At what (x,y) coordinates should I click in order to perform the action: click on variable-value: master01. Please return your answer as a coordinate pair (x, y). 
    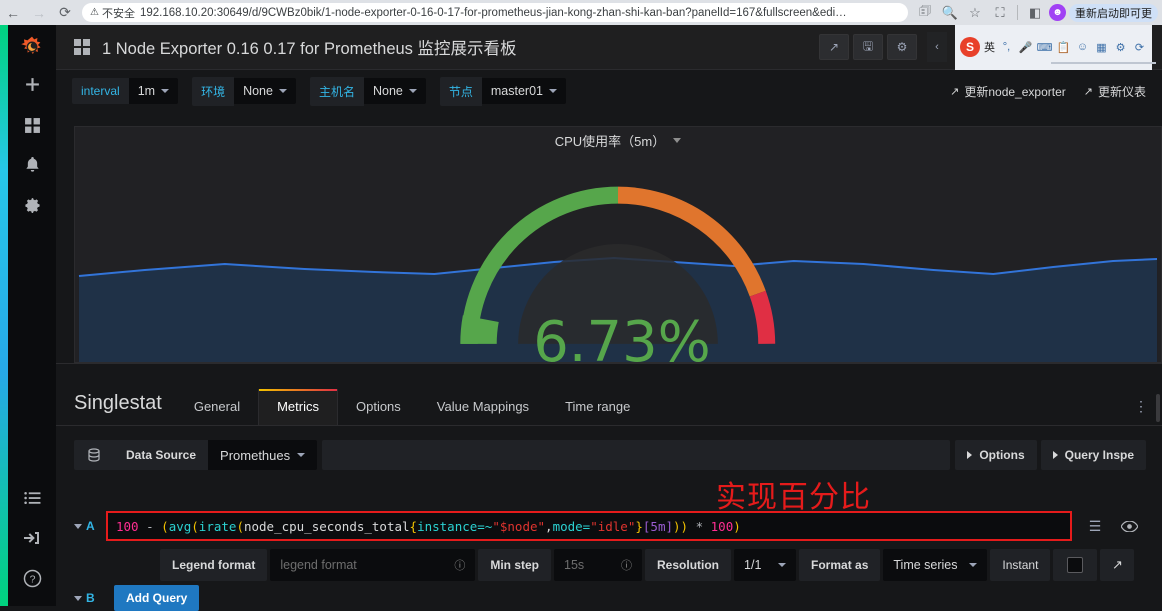
    Looking at the image, I should click on (523, 91).